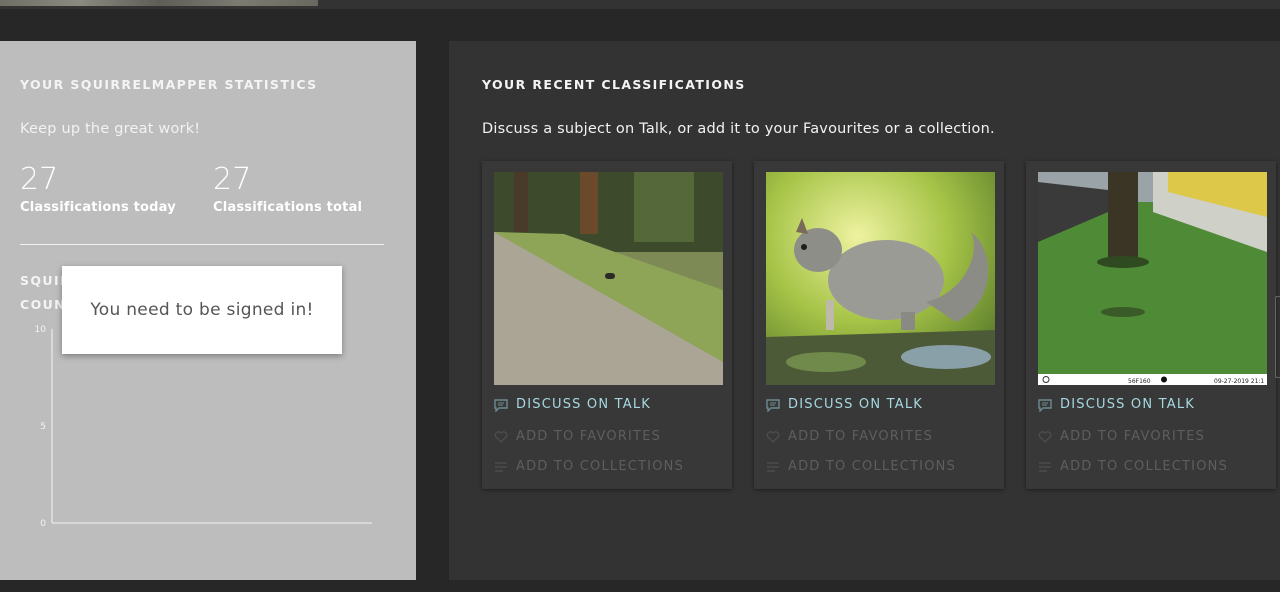 This screenshot has height=592, width=1280. What do you see at coordinates (232, 179) in the screenshot?
I see `stat-total-value: 27` at bounding box center [232, 179].